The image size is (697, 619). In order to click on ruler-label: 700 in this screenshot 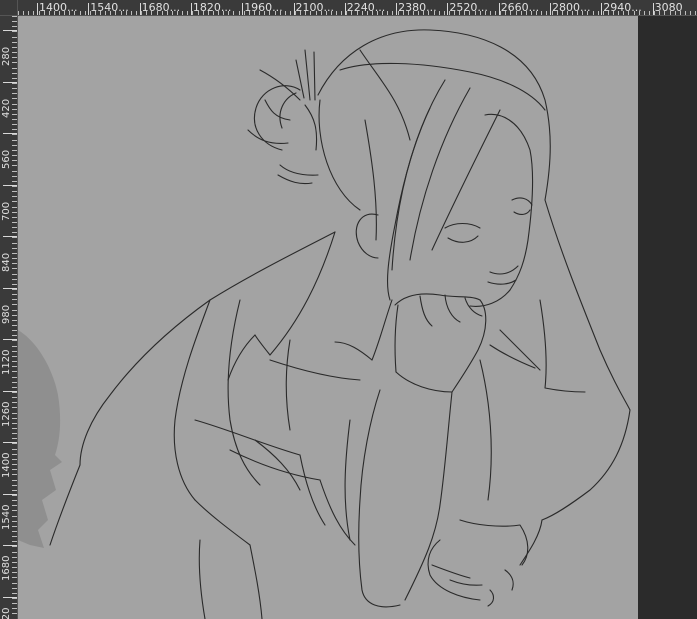, I will do `click(6, 211)`.